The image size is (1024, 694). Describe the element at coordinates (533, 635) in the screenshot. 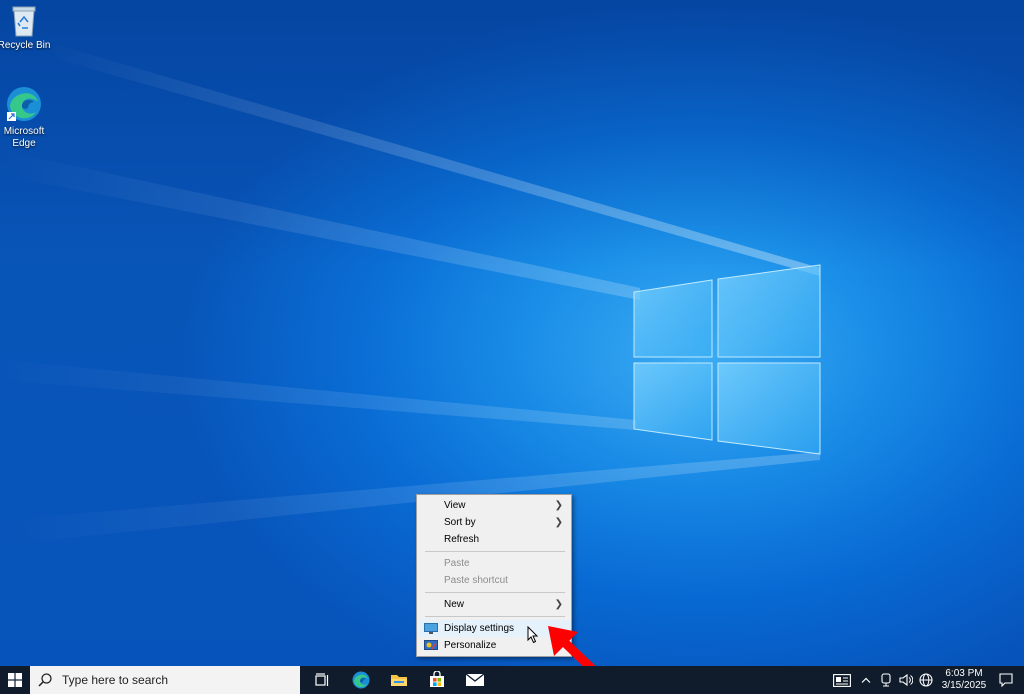

I see `mouse-pointer-icon` at that location.